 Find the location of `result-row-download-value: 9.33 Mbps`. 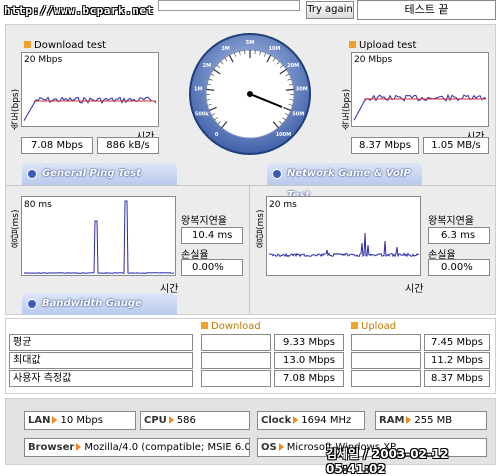

result-row-download-value: 9.33 Mbps is located at coordinates (309, 342).